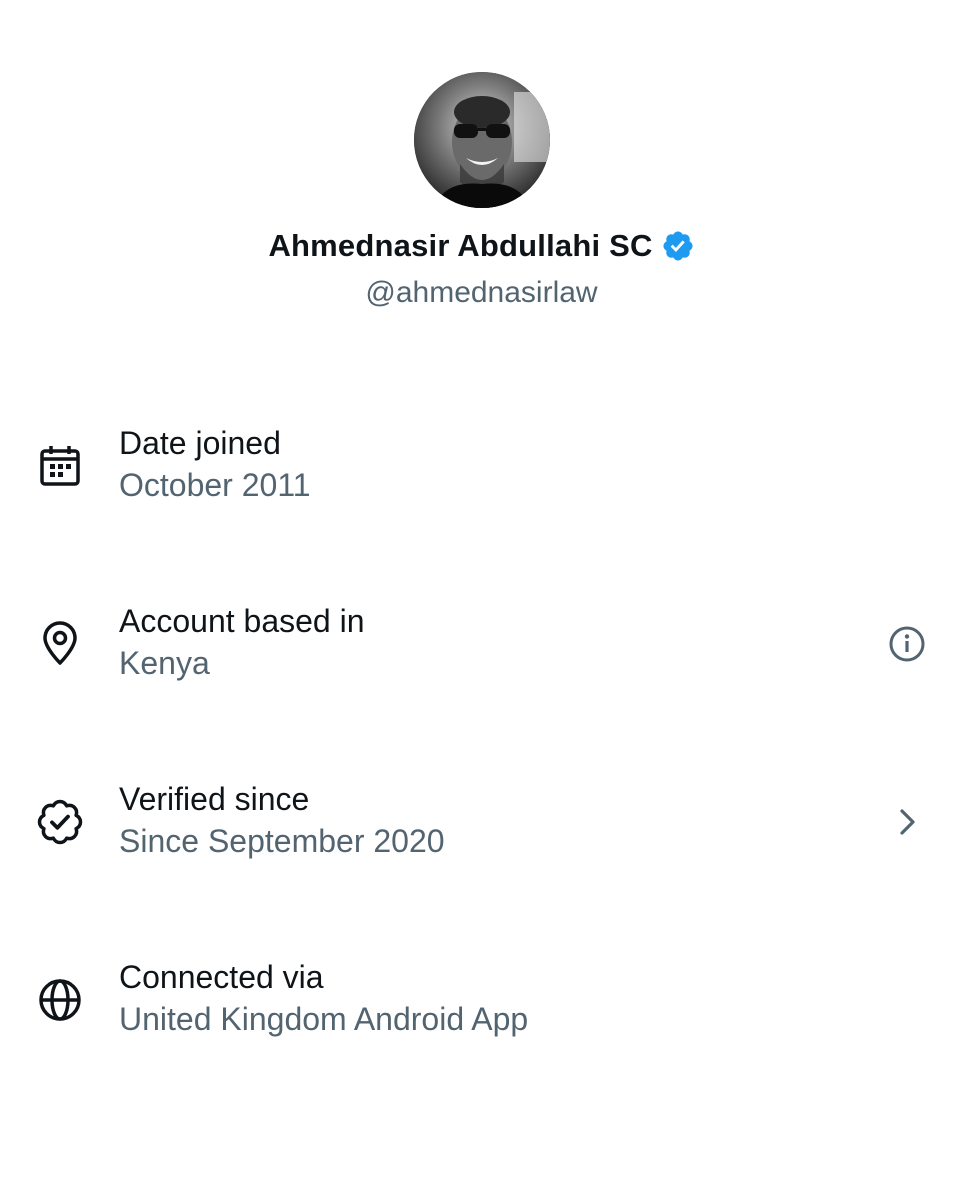 The height and width of the screenshot is (1200, 963). Describe the element at coordinates (60, 1000) in the screenshot. I see `globe-icon` at that location.